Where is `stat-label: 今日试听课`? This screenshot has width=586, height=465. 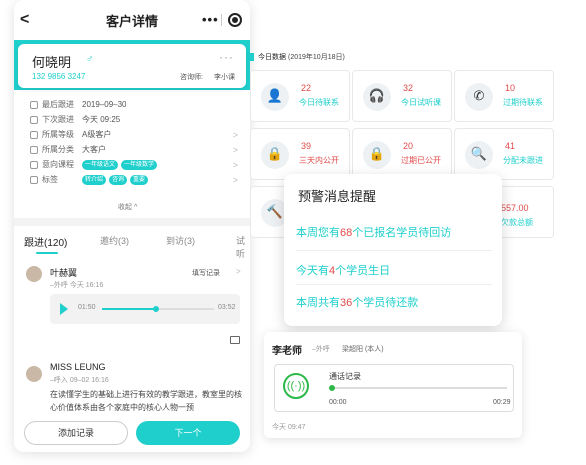
stat-label: 今日试听课 is located at coordinates (421, 102).